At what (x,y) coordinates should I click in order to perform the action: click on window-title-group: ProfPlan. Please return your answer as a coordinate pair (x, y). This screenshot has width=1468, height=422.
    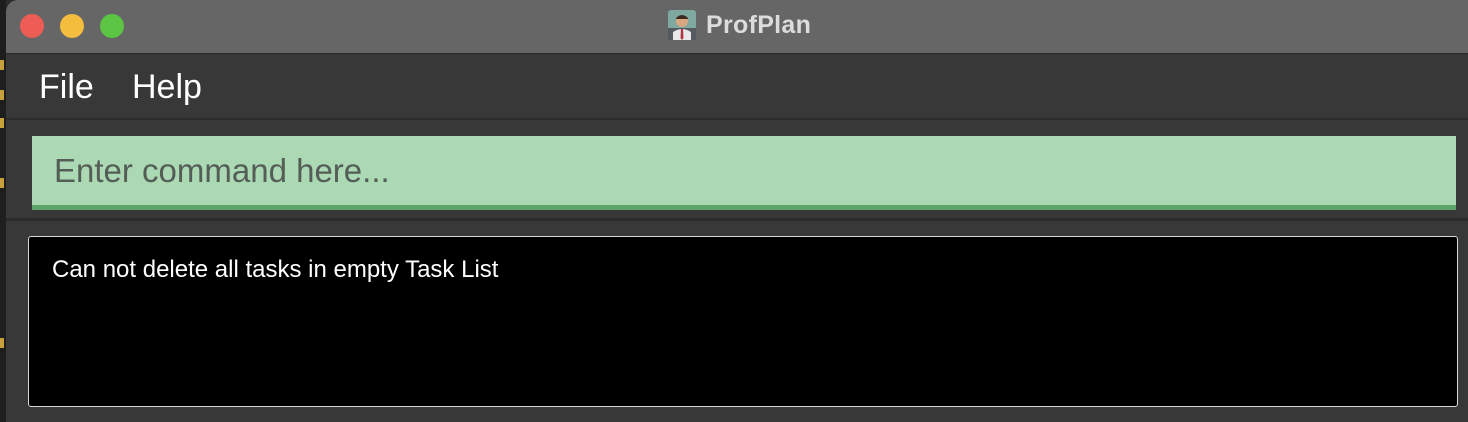
    Looking at the image, I should click on (739, 25).